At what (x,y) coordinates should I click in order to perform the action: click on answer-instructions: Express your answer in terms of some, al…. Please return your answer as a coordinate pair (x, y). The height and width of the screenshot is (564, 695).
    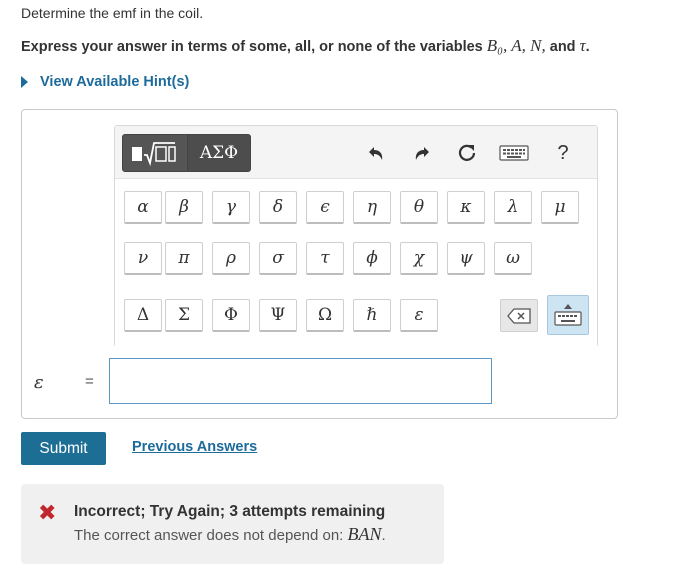
    Looking at the image, I should click on (305, 46).